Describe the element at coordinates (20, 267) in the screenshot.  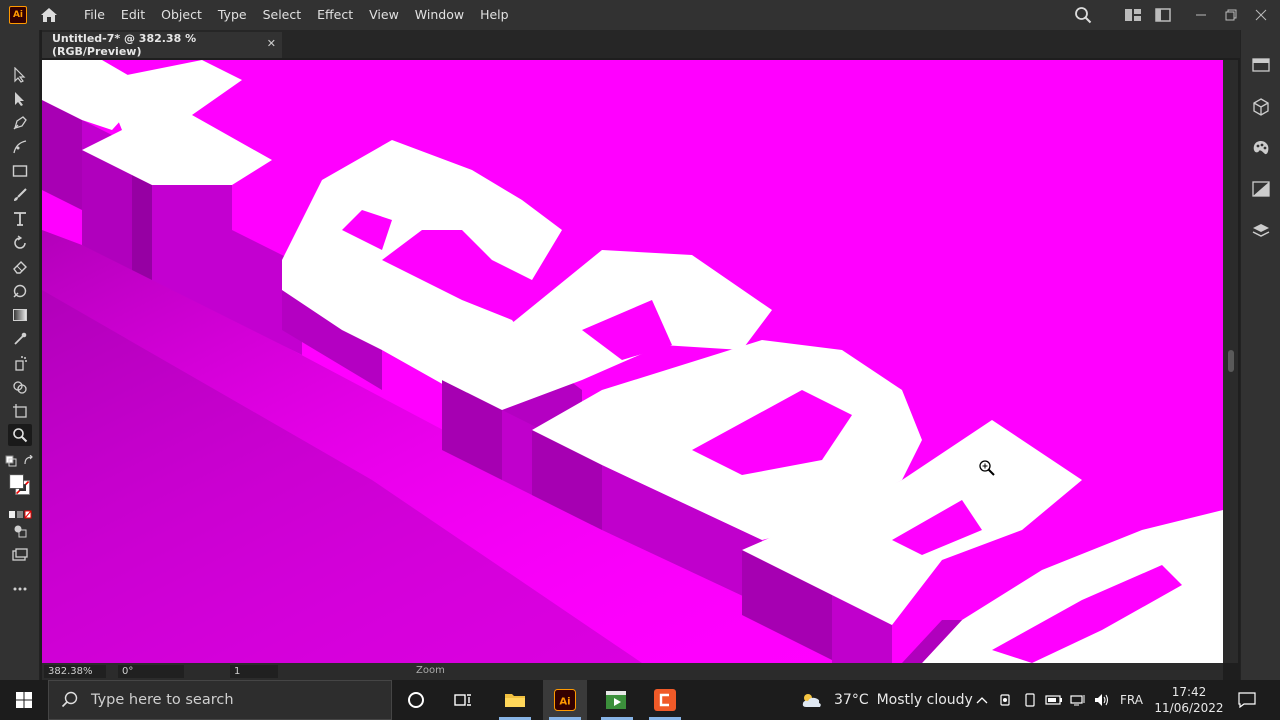
I see `eraser-tool-icon` at that location.